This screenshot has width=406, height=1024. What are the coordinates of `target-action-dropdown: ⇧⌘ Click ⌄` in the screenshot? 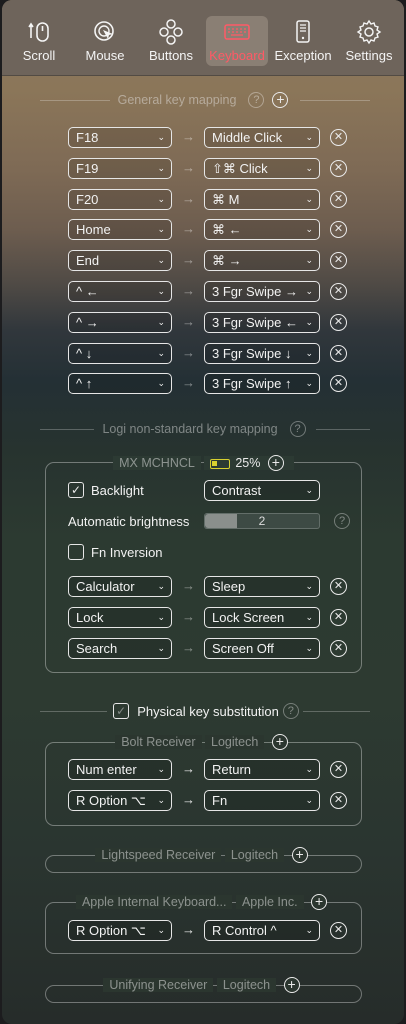 It's located at (262, 168).